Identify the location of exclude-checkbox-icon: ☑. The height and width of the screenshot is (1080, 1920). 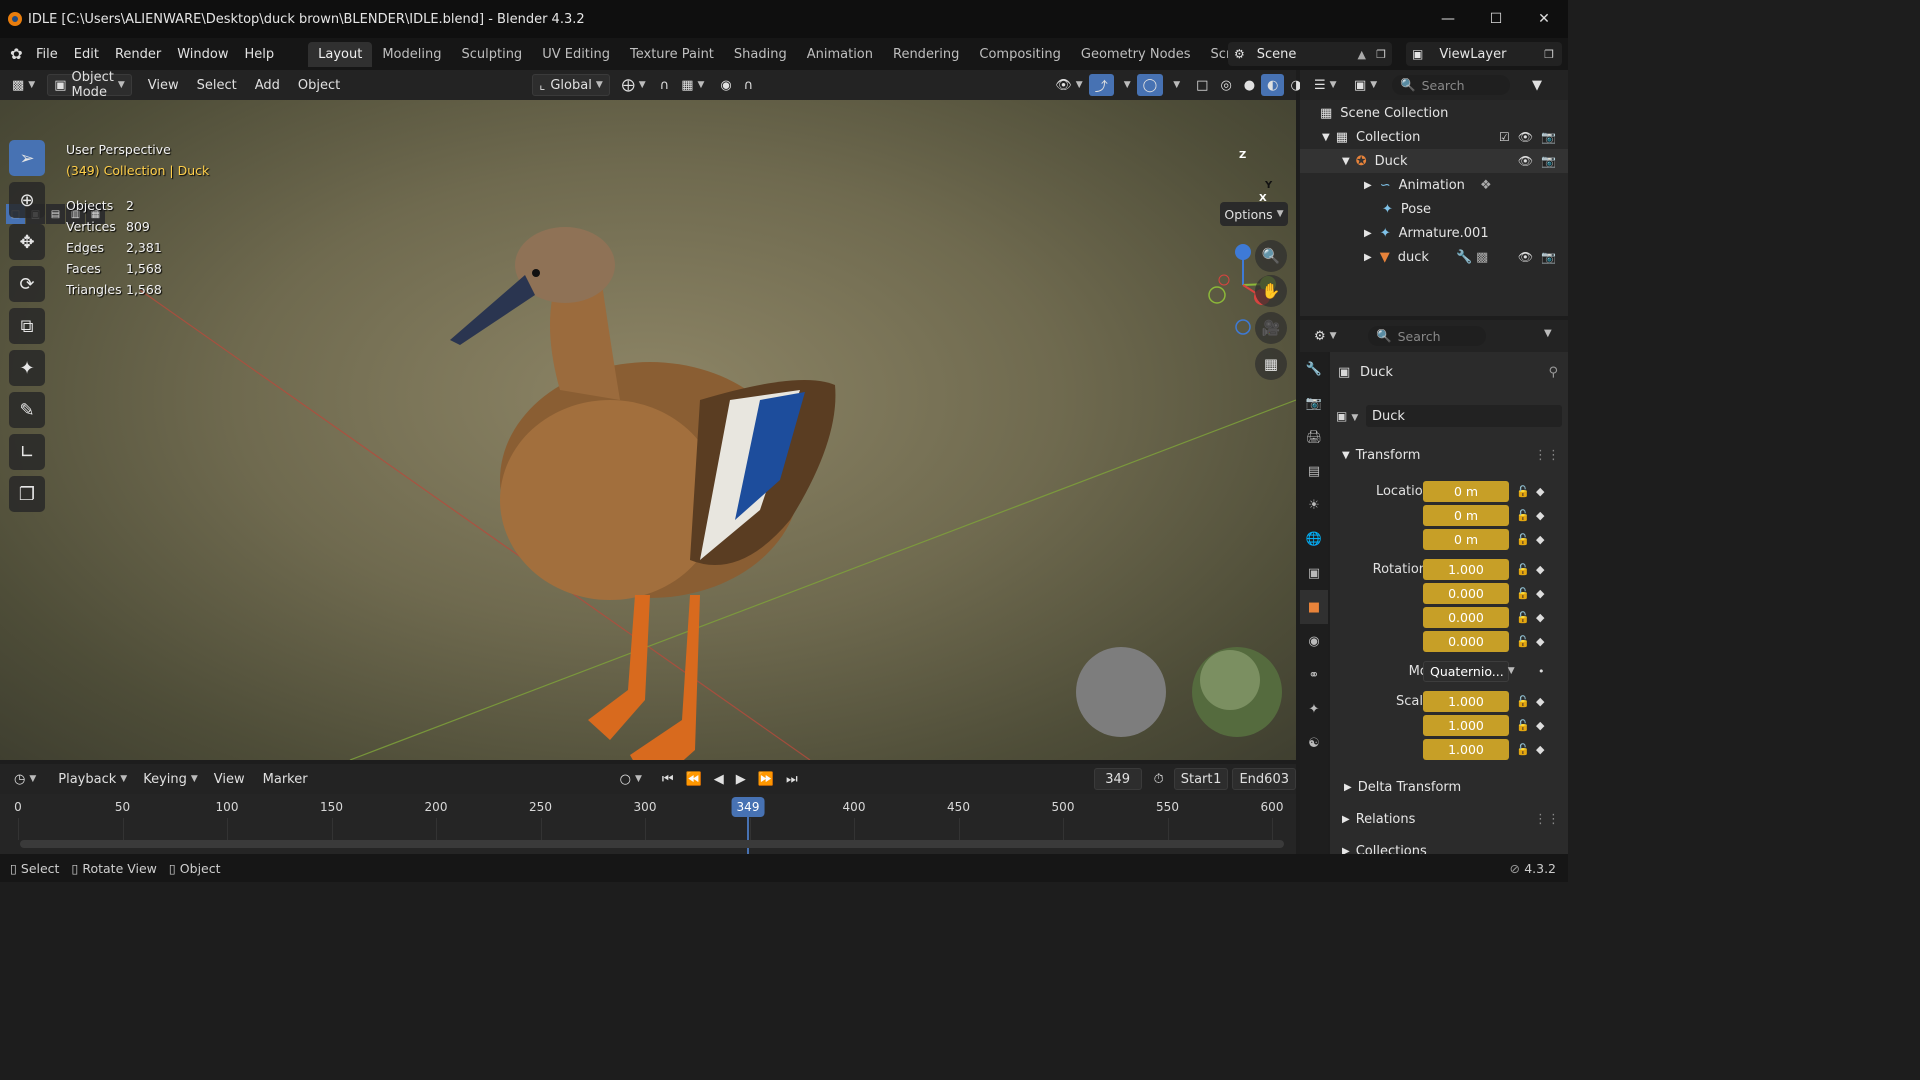
(1504, 137).